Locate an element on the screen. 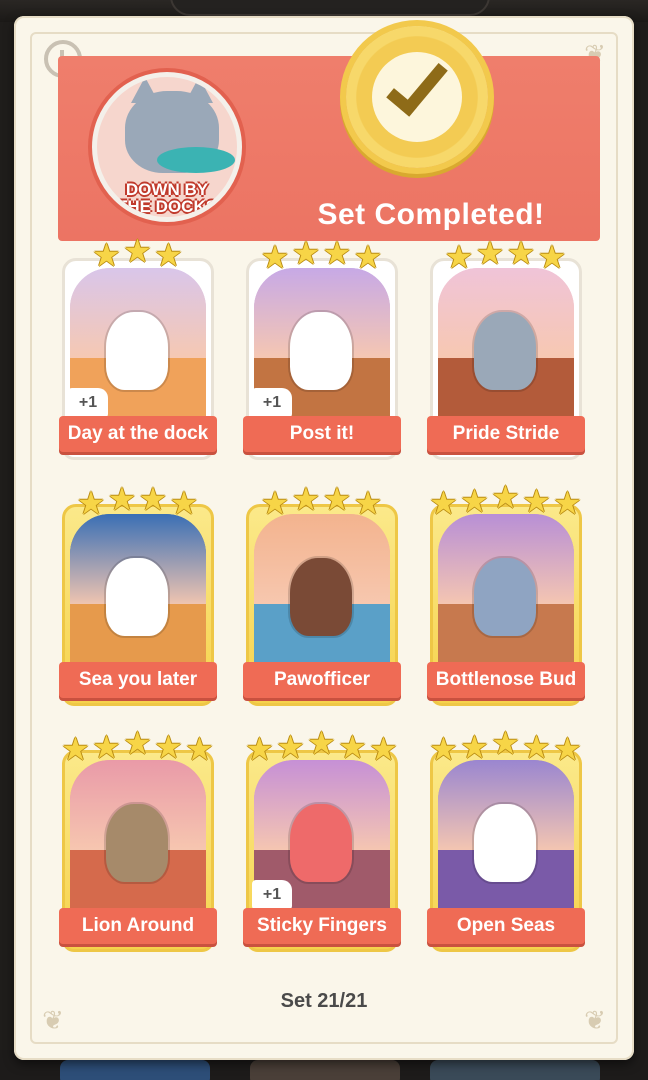  card-name: Post it! is located at coordinates (322, 434).